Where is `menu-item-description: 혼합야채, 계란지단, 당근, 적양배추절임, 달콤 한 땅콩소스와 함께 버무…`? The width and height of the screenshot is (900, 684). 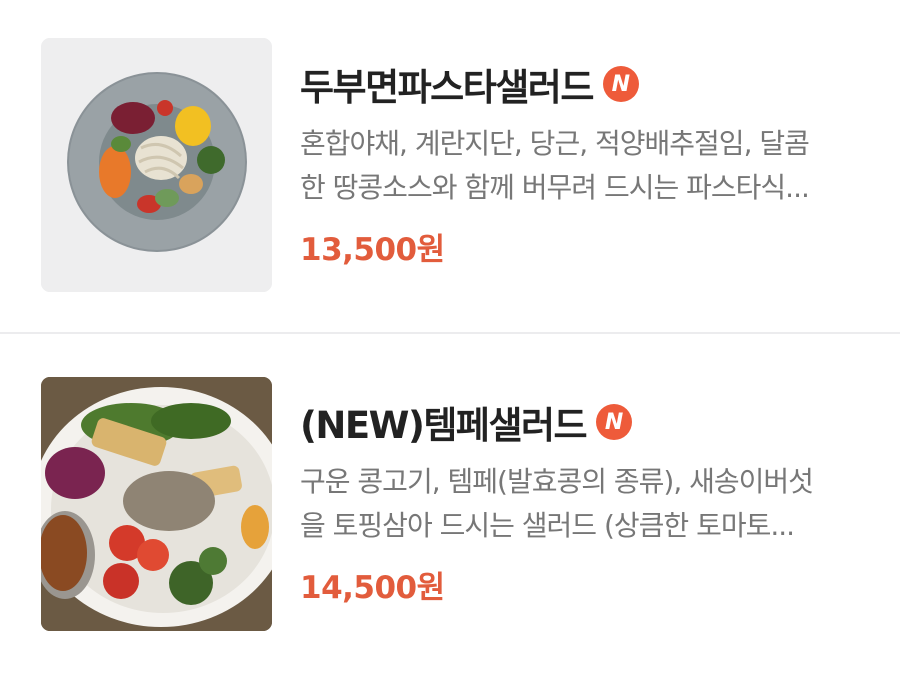 menu-item-description: 혼합야채, 계란지단, 당근, 적양배추절임, 달콤 한 땅콩소스와 함께 버무… is located at coordinates (580, 166).